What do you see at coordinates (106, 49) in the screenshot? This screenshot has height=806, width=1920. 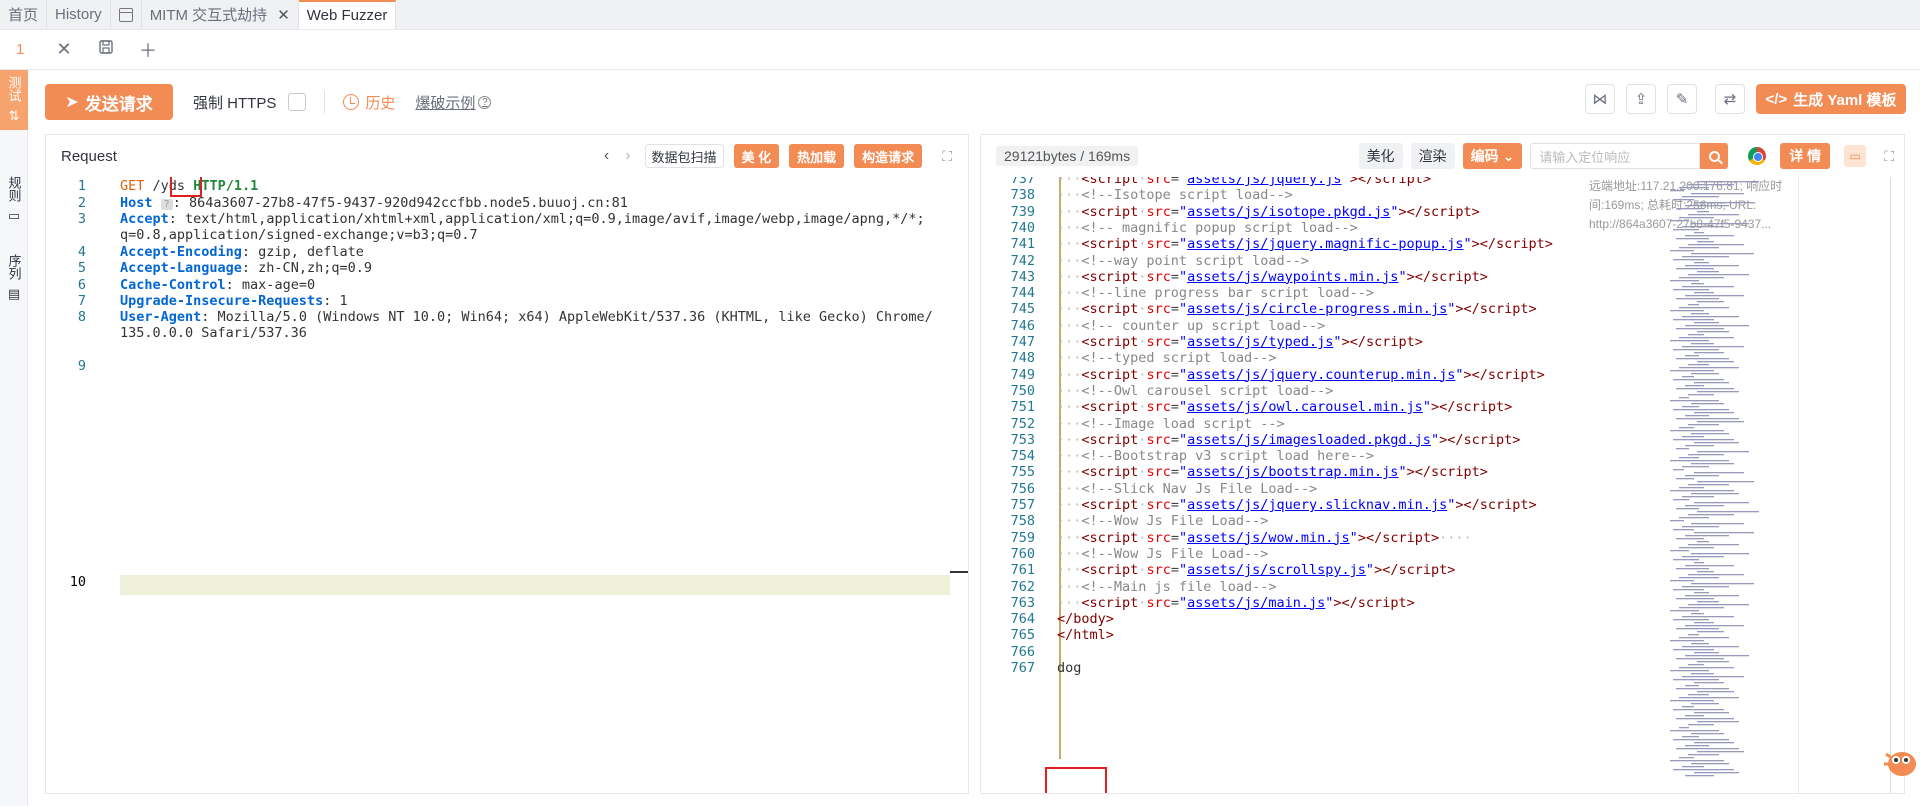 I see `save-icon` at bounding box center [106, 49].